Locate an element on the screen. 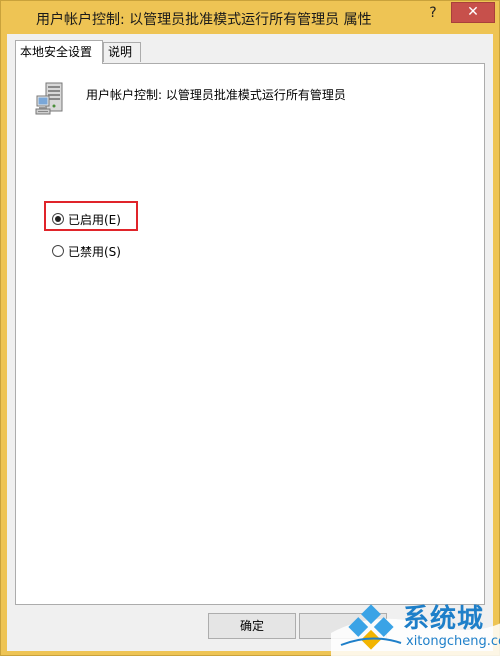 The width and height of the screenshot is (500, 657). highlight-annotation is located at coordinates (91, 216).